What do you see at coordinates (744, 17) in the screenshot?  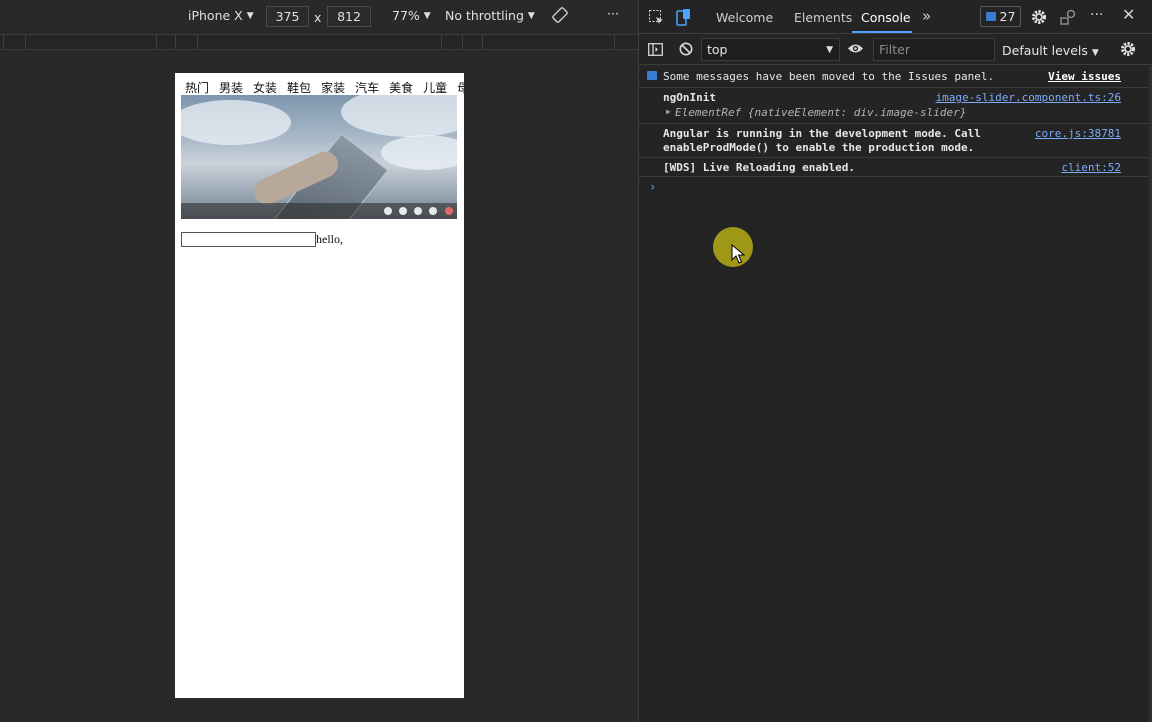 I see `tab-welcome: Welcome` at bounding box center [744, 17].